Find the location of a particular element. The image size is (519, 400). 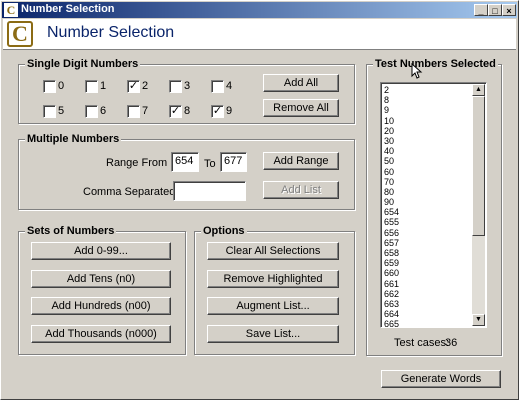

list-item: 661 is located at coordinates (428, 284).